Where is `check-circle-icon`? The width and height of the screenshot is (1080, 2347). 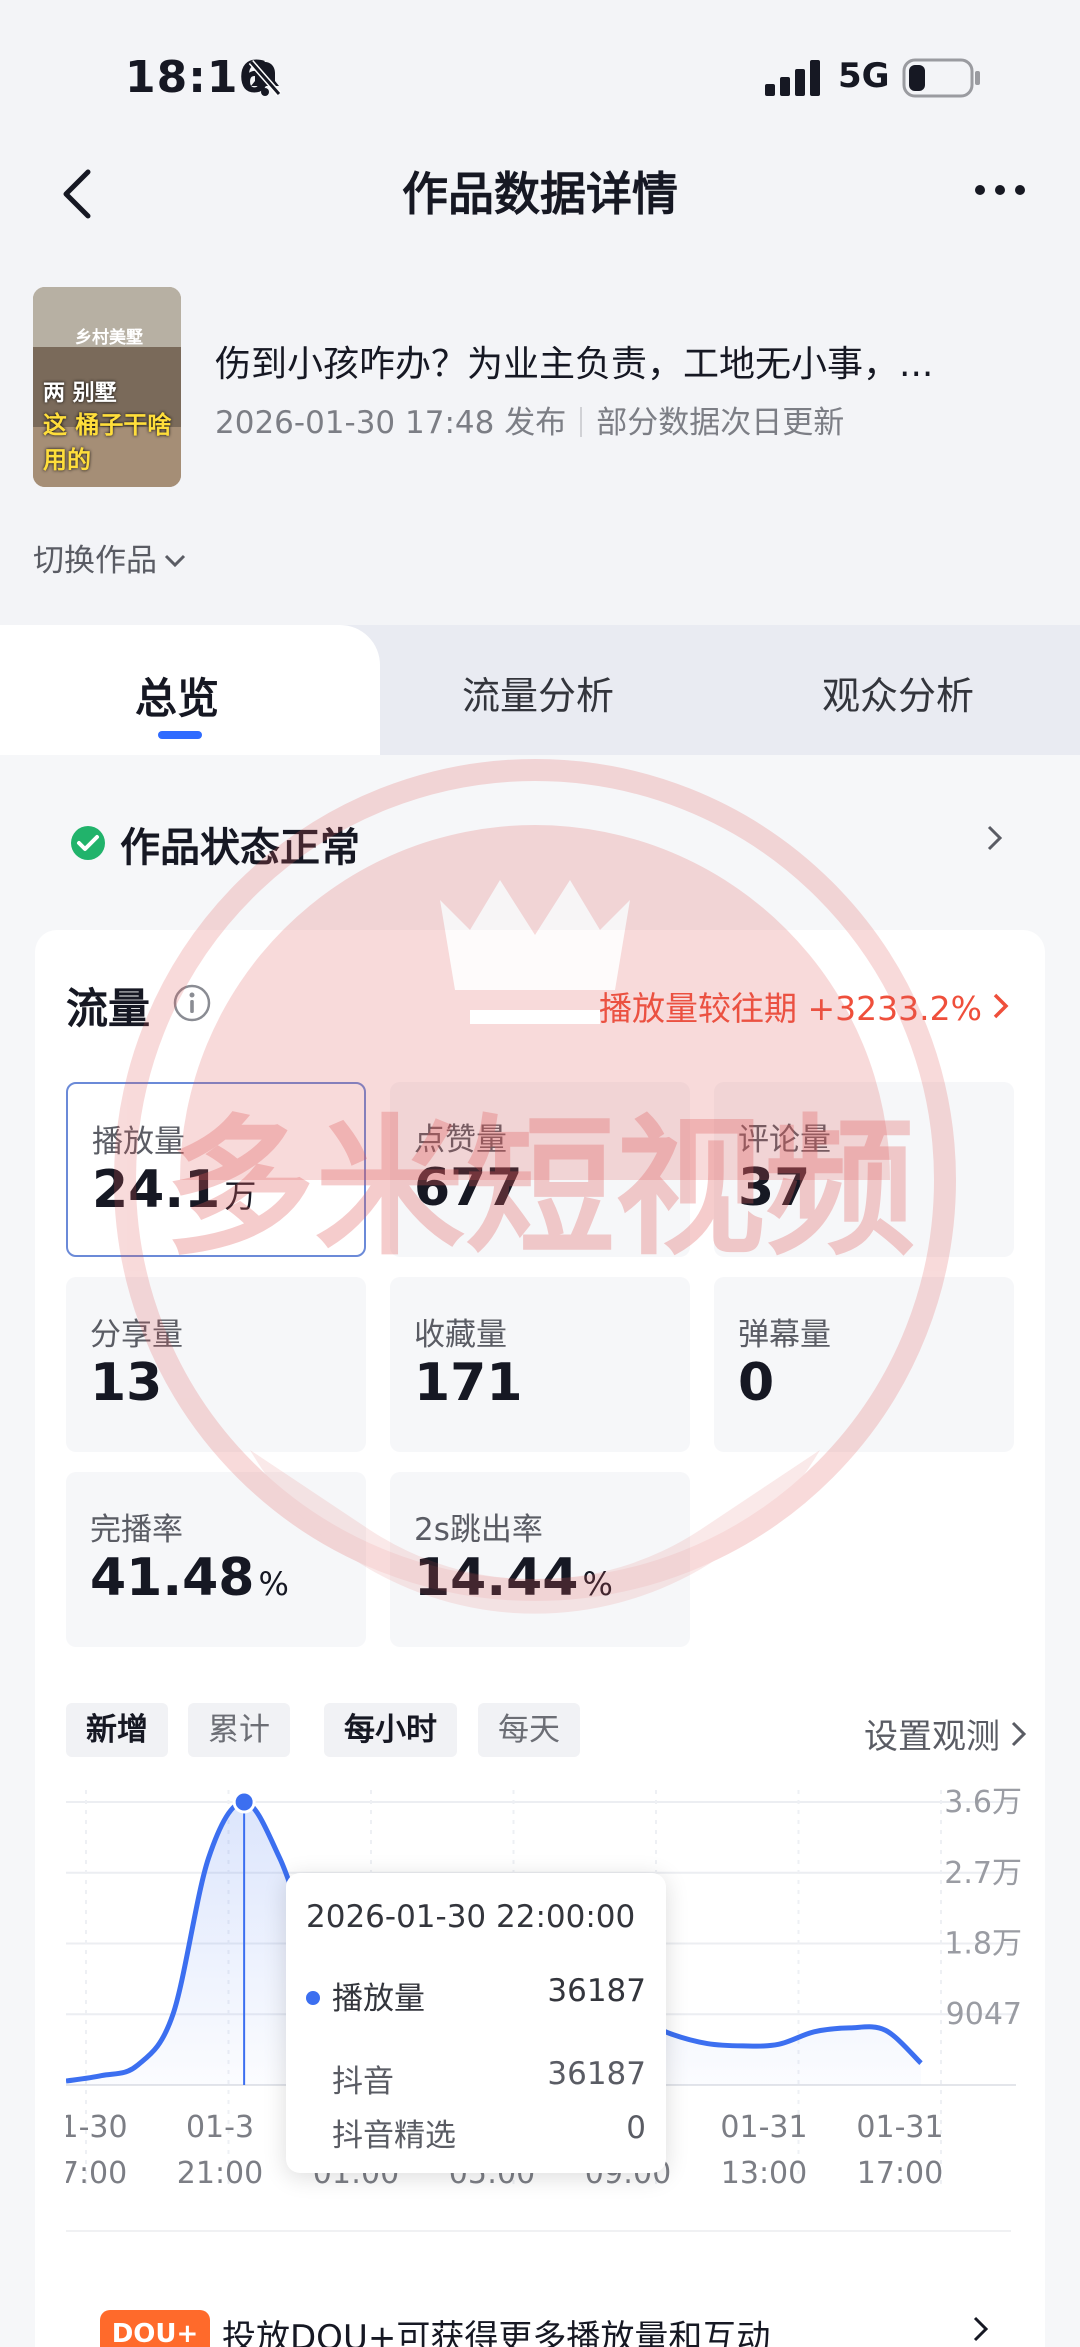 check-circle-icon is located at coordinates (88, 843).